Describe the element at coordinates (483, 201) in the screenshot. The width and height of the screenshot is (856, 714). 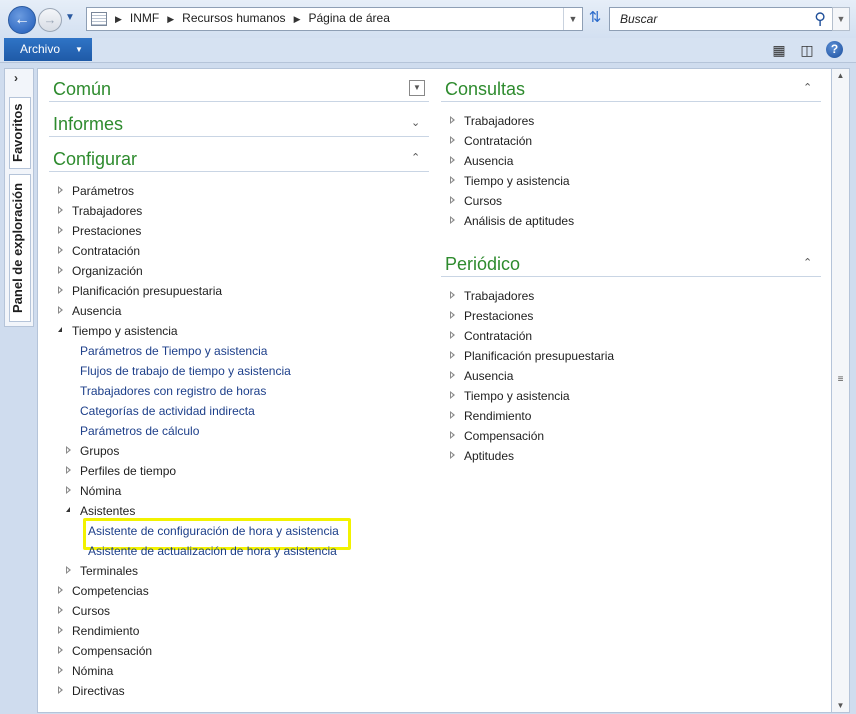
I see `consulta-cursos: Cursos` at that location.